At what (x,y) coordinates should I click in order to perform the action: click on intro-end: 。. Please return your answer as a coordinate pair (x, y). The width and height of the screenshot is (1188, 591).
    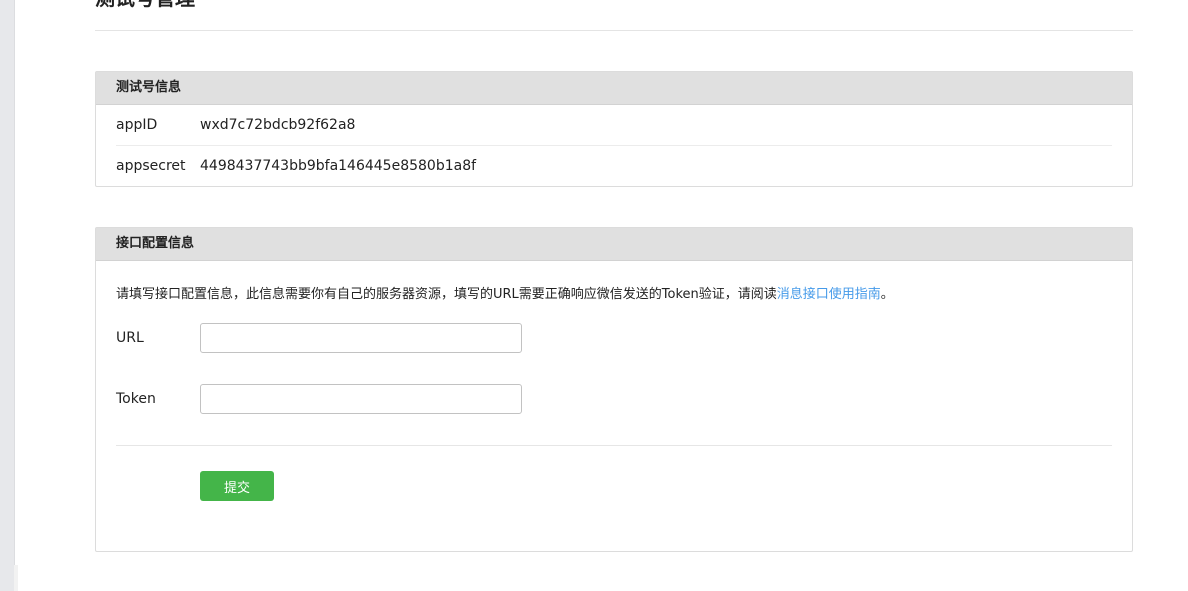
    Looking at the image, I should click on (887, 294).